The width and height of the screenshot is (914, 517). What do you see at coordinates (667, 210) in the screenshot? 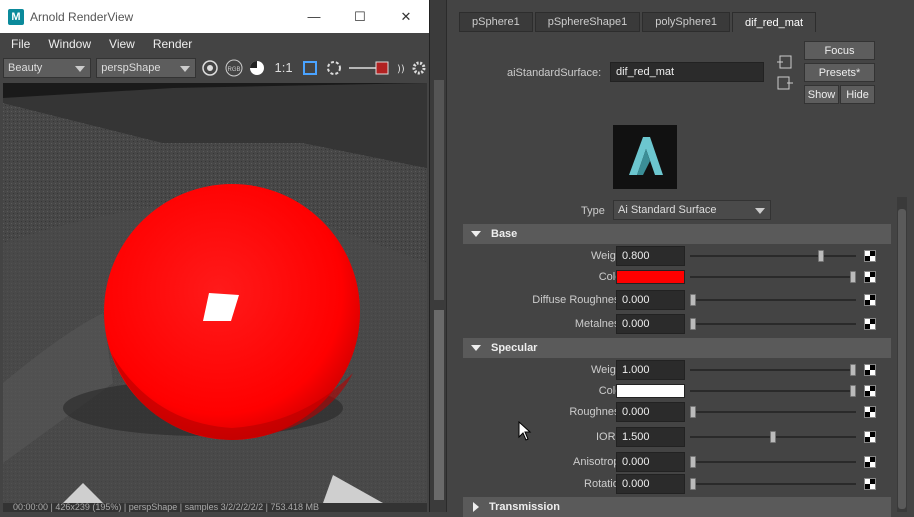
I see `type-value: Ai Standard Surface` at bounding box center [667, 210].